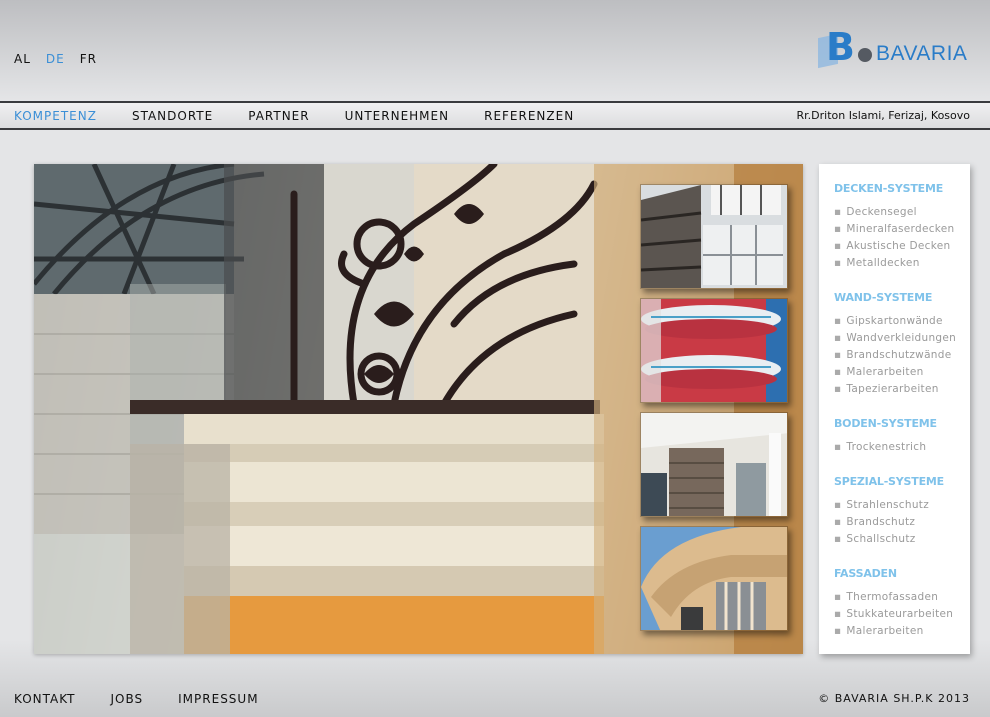  I want to click on language-switcher: AL DE FR, so click(55, 59).